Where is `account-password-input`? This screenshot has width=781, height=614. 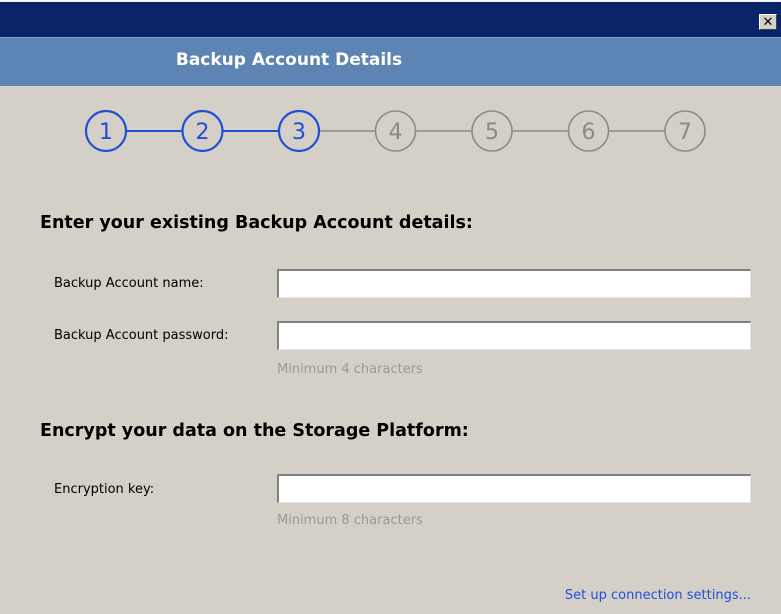
account-password-input is located at coordinates (514, 335).